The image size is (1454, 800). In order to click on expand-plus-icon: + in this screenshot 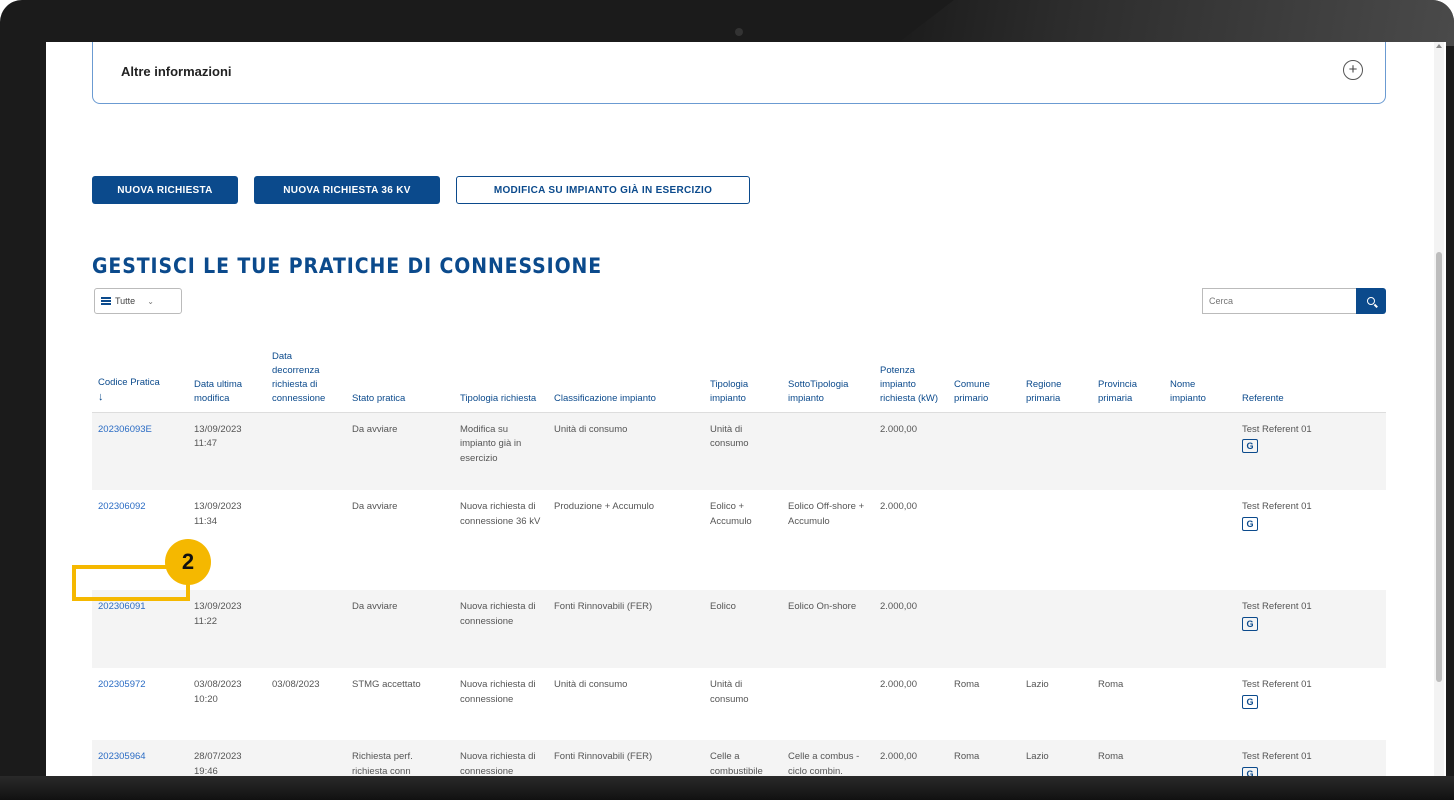, I will do `click(1353, 70)`.